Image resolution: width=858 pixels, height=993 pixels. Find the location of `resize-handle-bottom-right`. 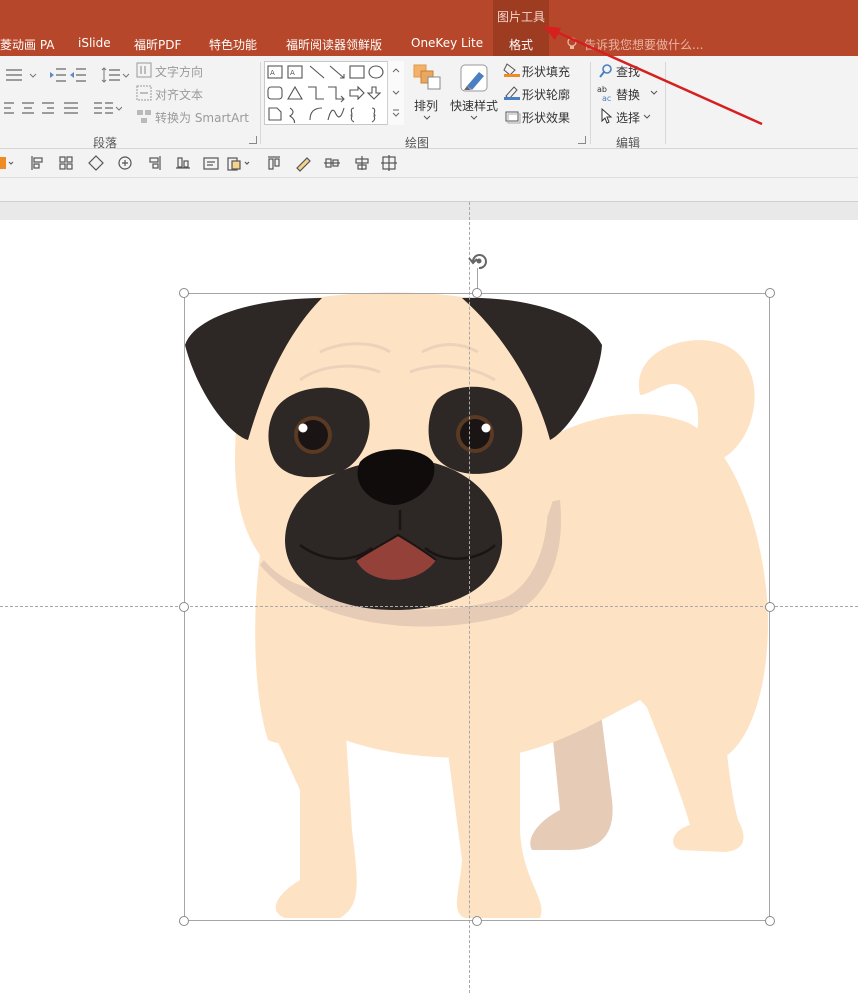

resize-handle-bottom-right is located at coordinates (770, 921).